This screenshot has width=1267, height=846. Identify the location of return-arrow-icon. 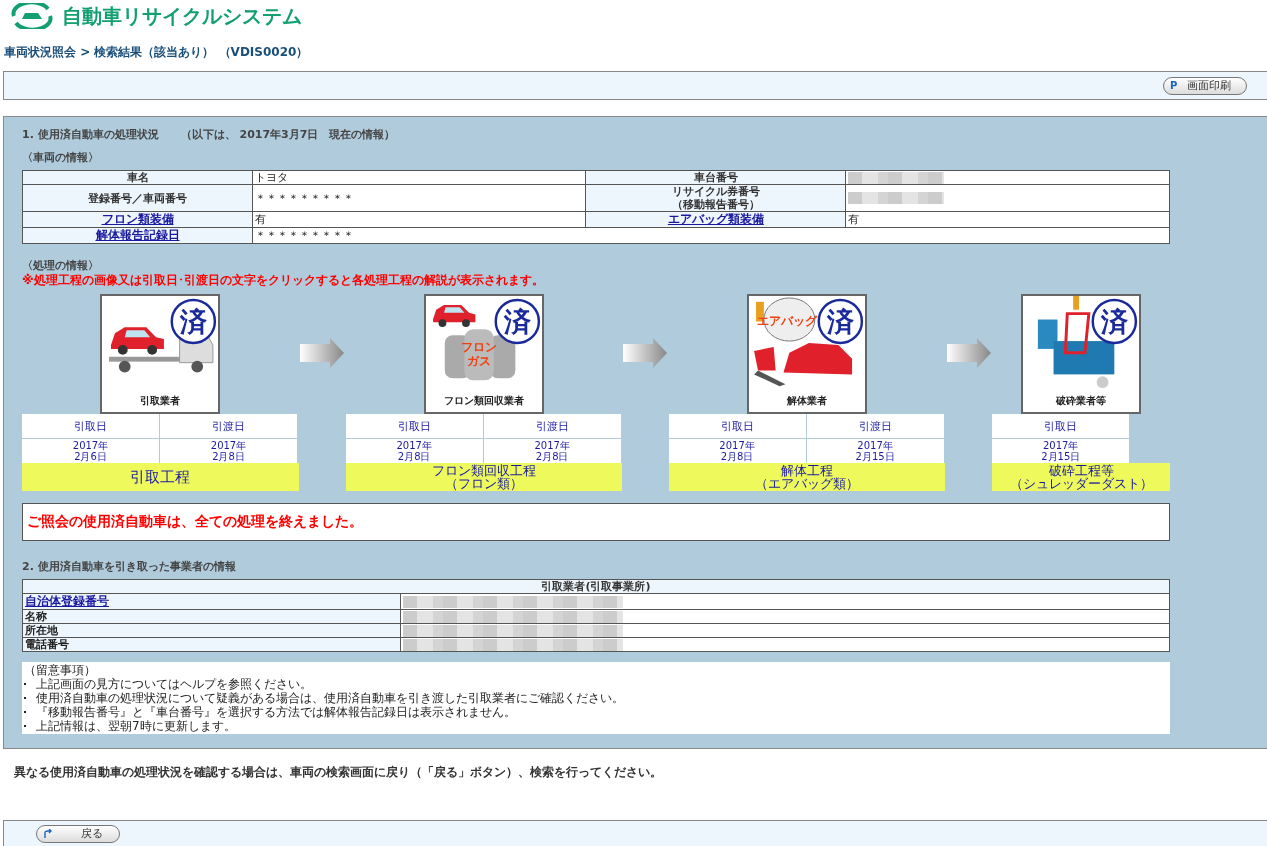
(48, 833).